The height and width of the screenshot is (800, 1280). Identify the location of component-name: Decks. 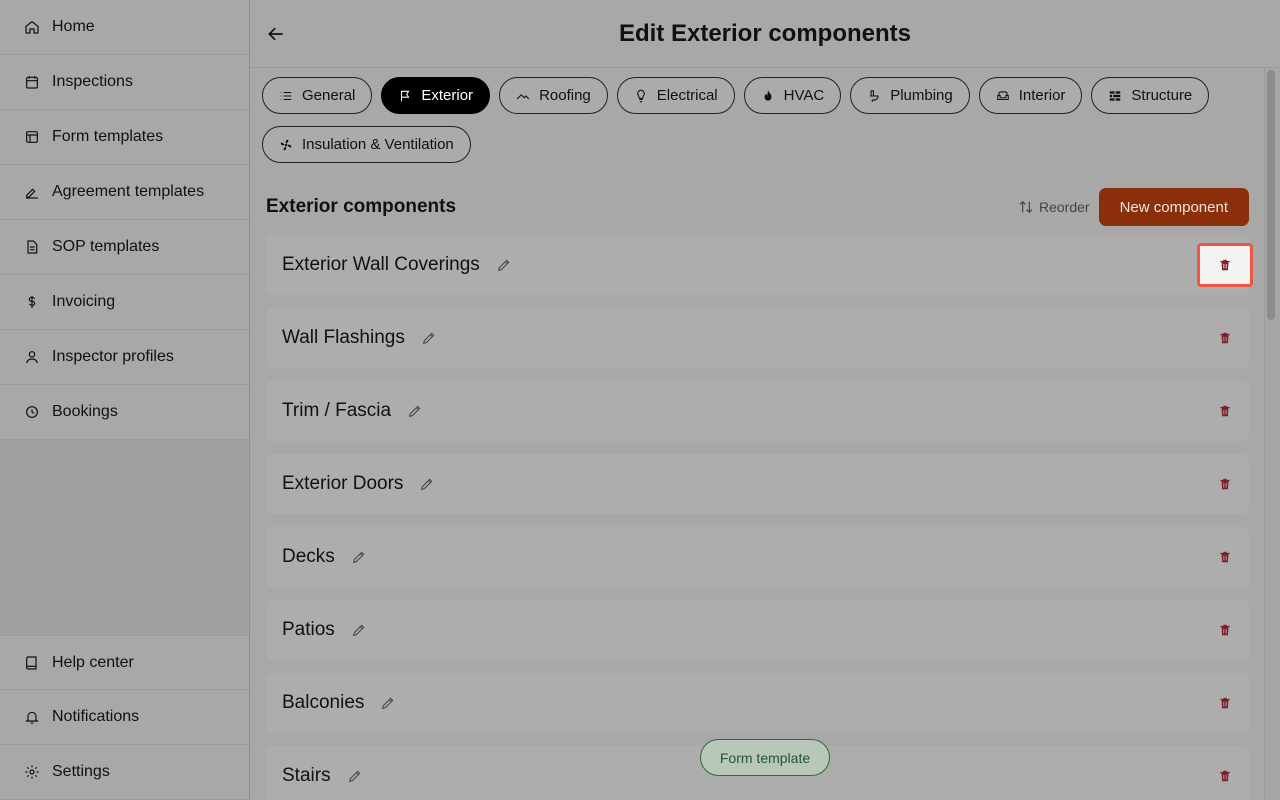
(308, 556).